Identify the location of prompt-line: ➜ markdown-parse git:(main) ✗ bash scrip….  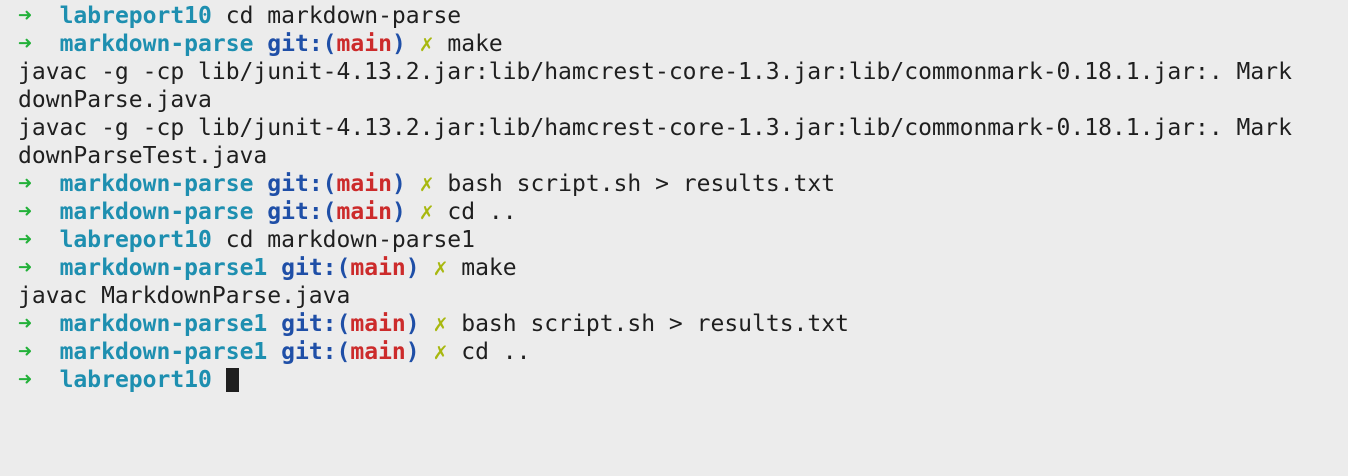
(683, 184).